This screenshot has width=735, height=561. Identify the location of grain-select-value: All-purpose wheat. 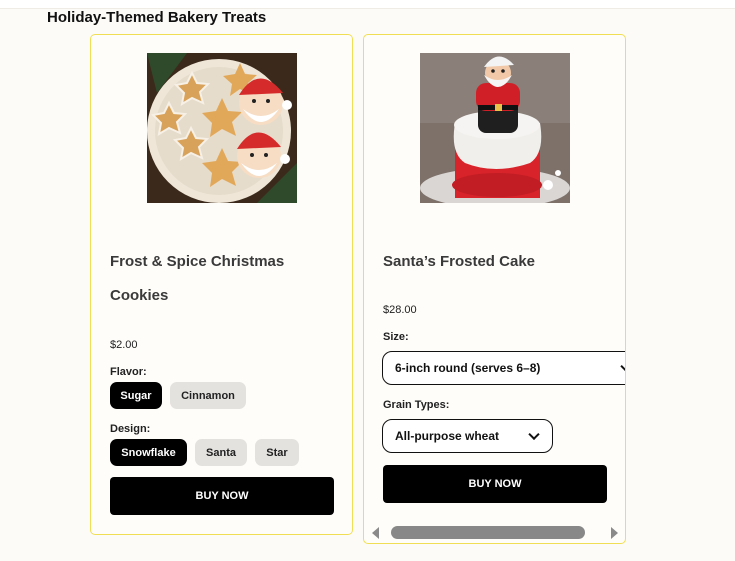
(447, 436).